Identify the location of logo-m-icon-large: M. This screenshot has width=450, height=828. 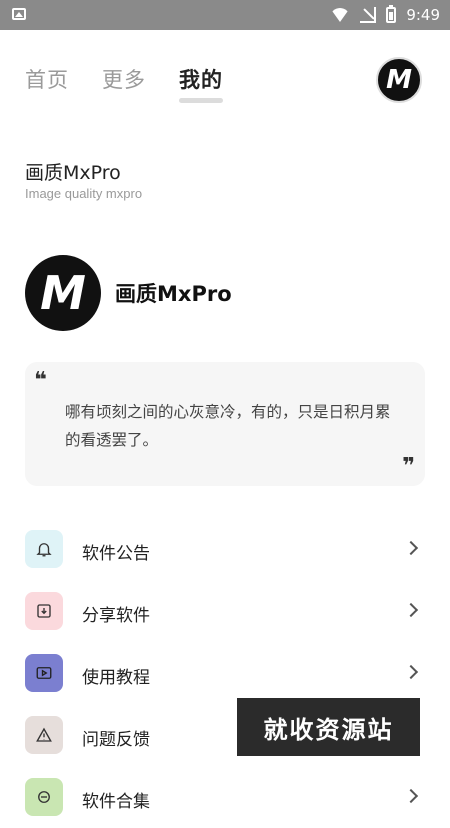
(63, 293).